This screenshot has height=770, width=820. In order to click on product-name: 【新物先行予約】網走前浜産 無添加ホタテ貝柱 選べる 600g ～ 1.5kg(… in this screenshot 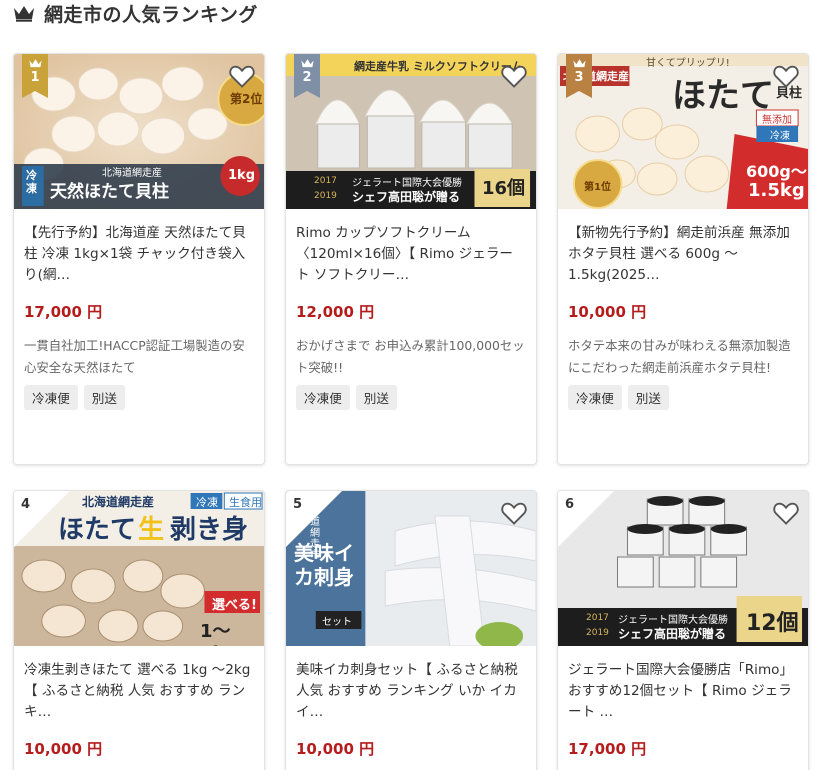, I will do `click(683, 254)`.